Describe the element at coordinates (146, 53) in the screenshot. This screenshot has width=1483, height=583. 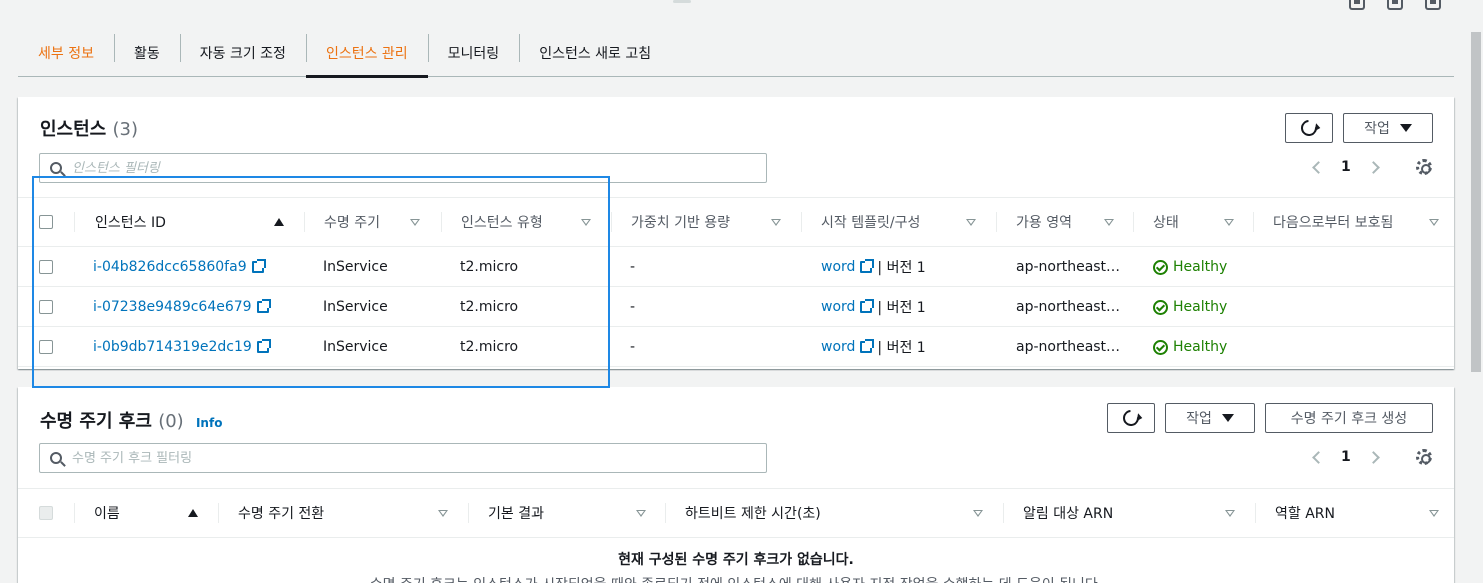
I see `tab-activity: 활동` at that location.